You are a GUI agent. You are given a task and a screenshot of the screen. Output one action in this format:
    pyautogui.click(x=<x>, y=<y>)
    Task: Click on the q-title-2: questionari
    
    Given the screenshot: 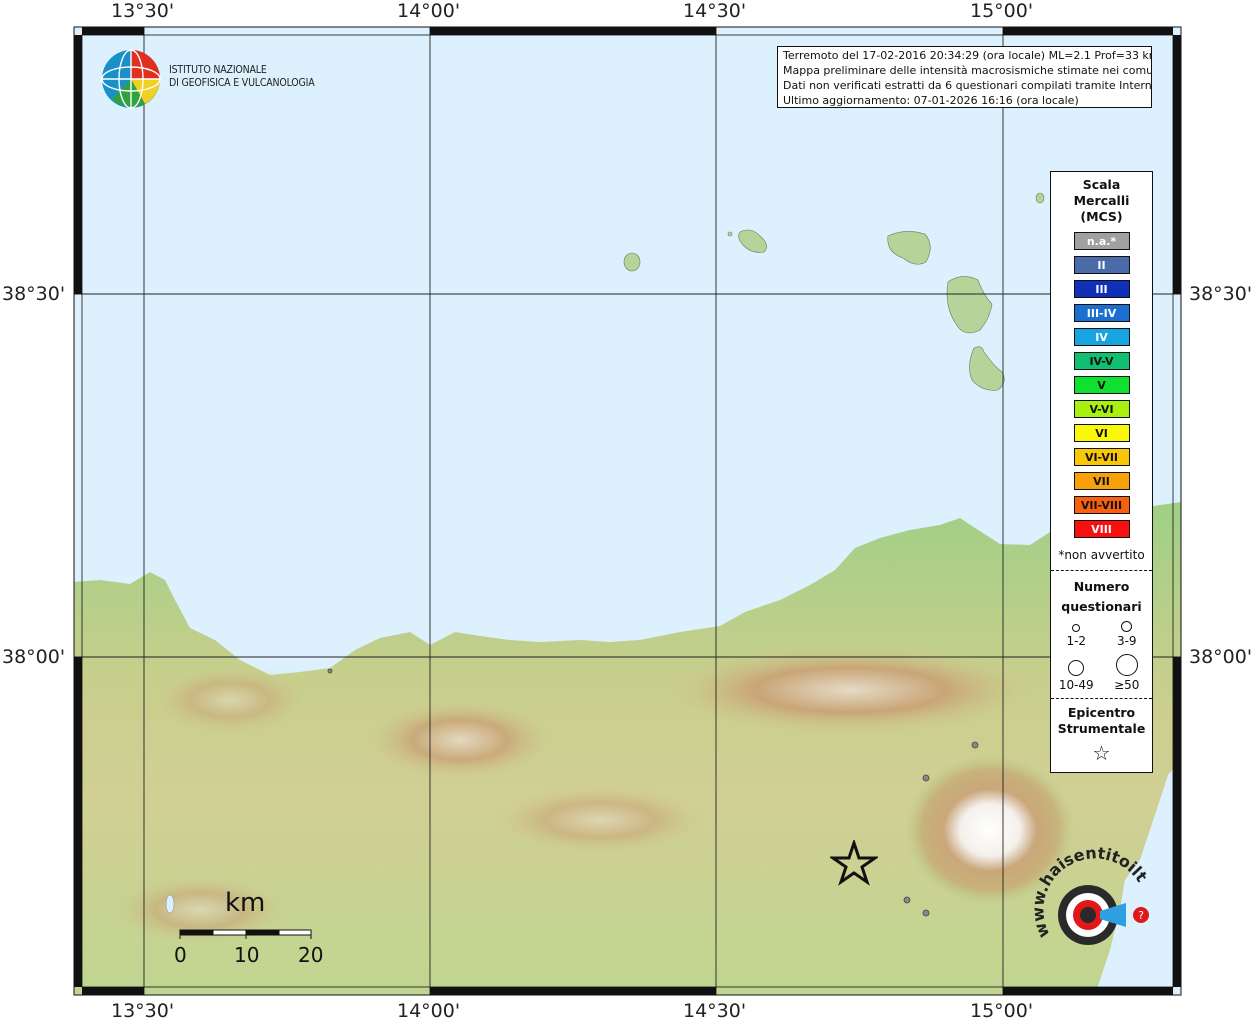 What is the action you would take?
    pyautogui.click(x=1101, y=606)
    